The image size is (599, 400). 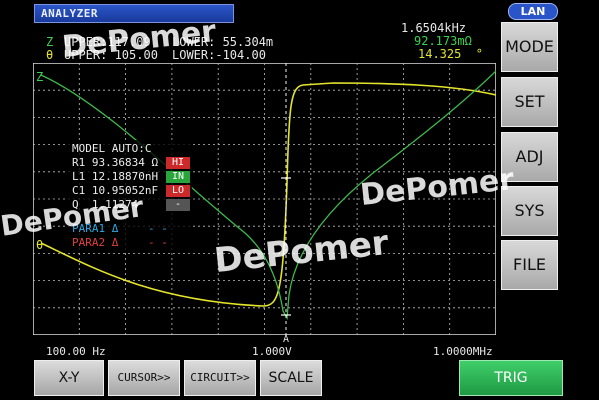 I want to click on judge-badge-l1: IN, so click(x=178, y=177).